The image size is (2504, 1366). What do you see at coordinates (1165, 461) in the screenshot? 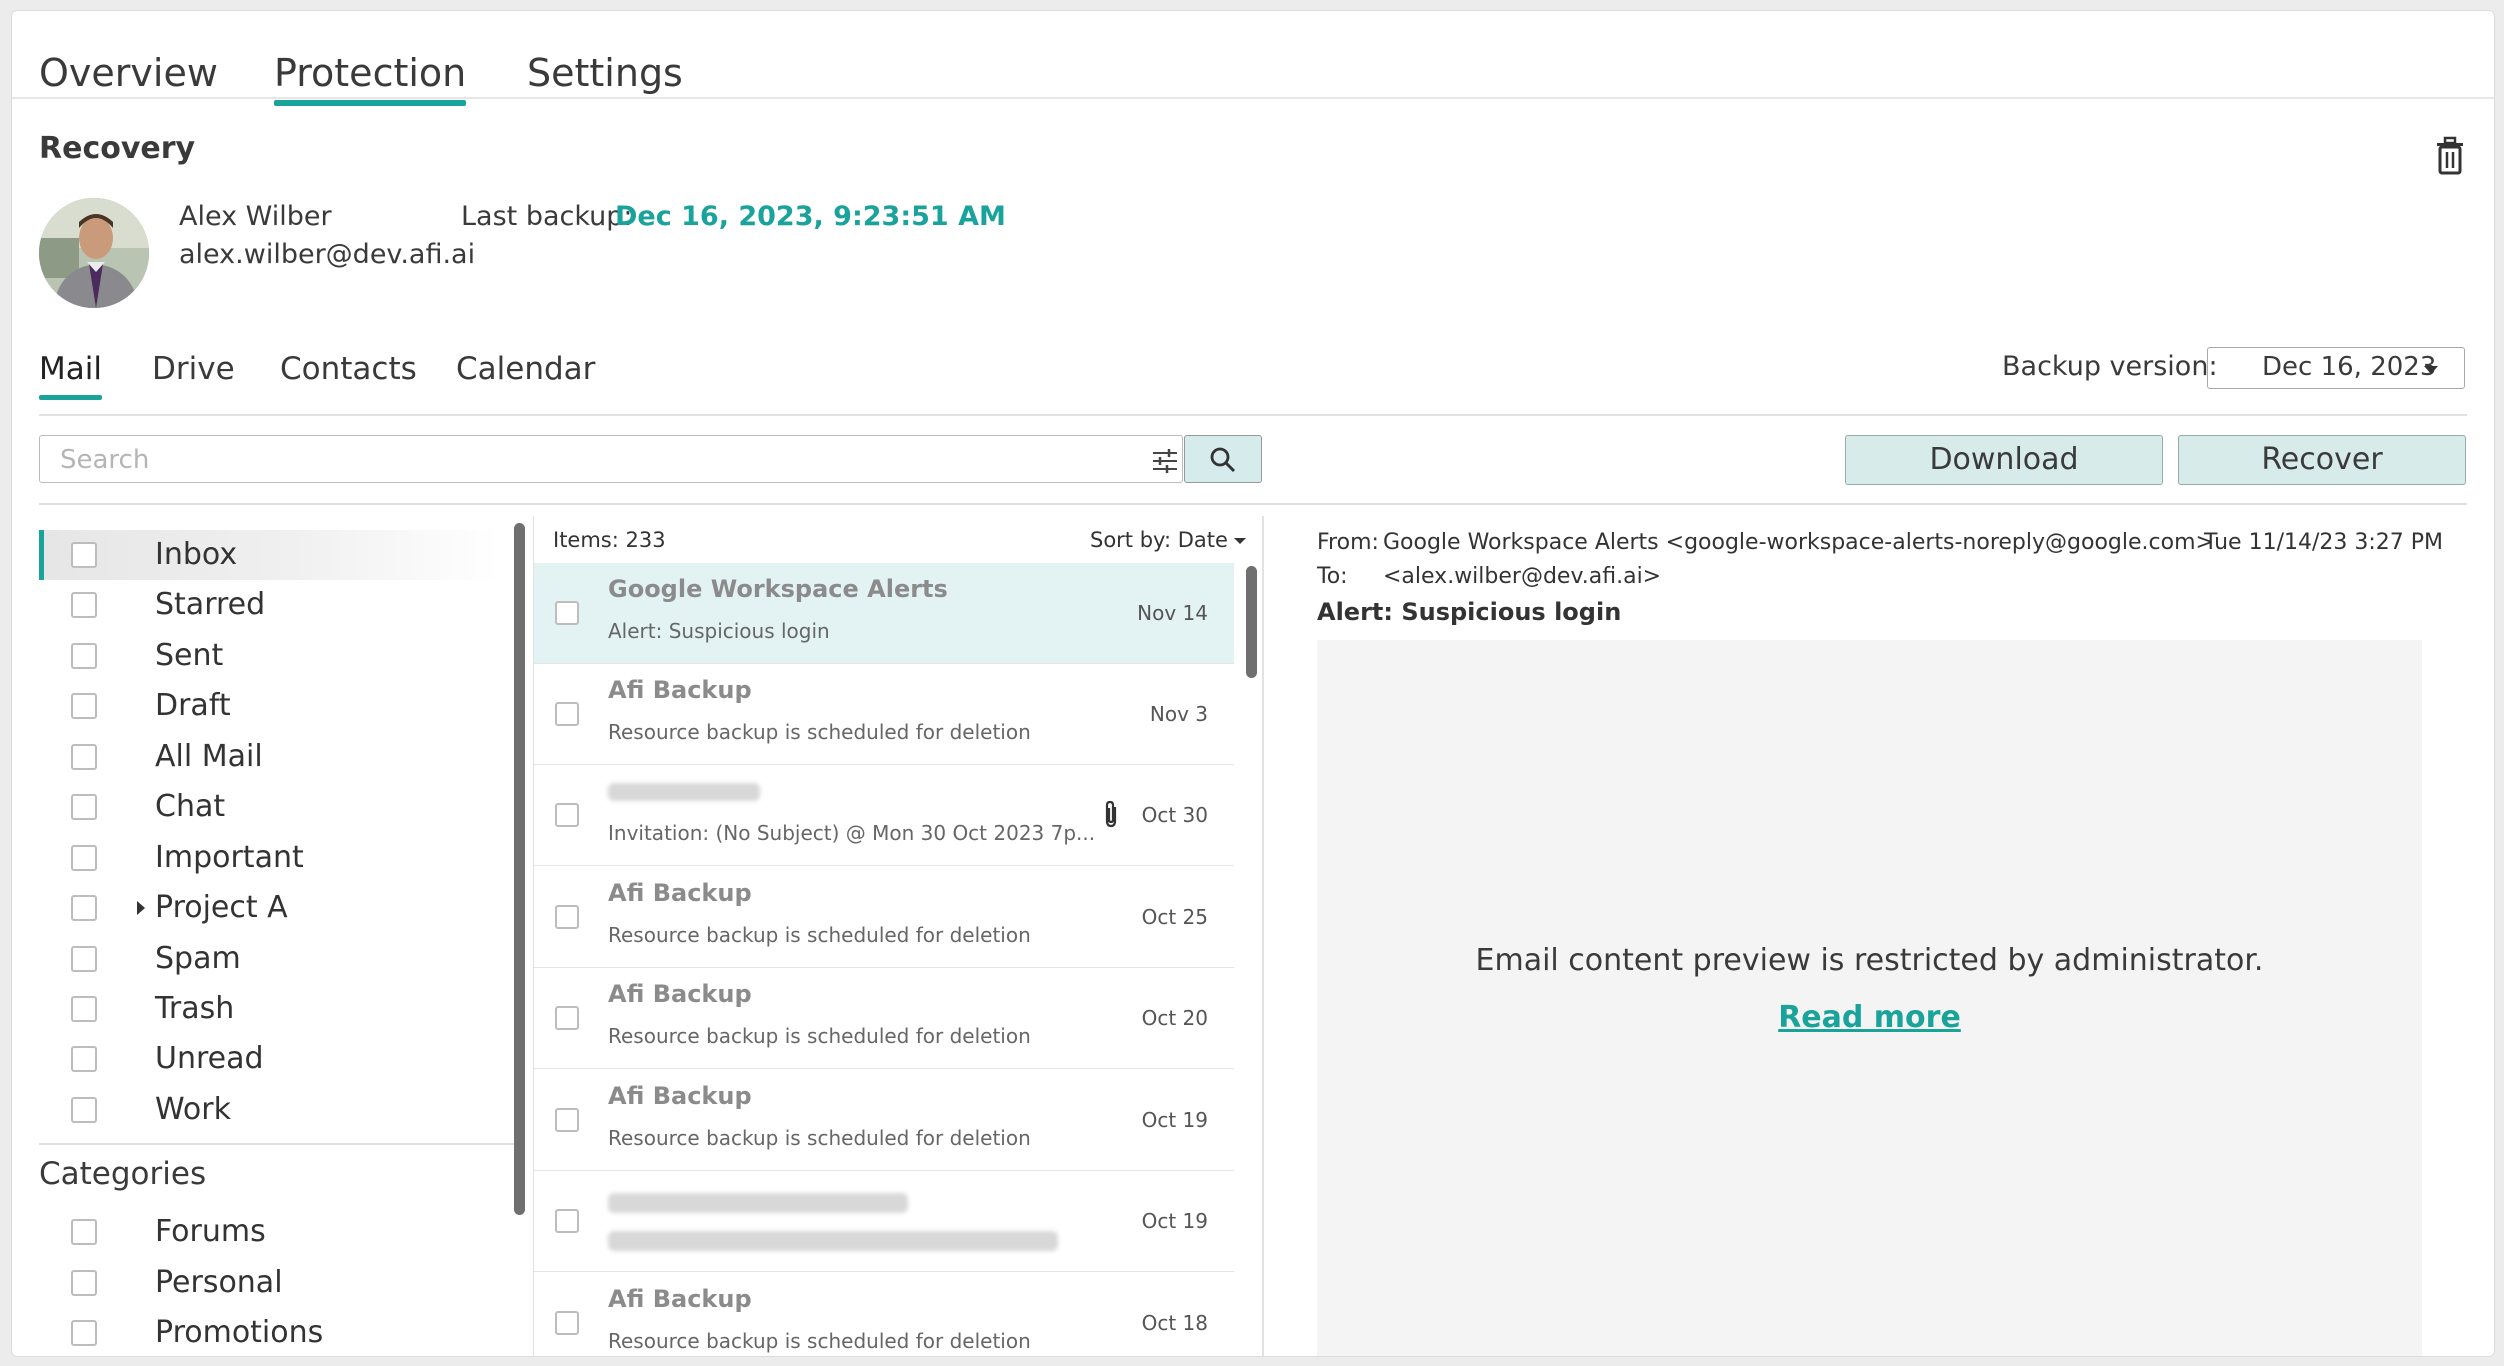
I see `filter-icon` at bounding box center [1165, 461].